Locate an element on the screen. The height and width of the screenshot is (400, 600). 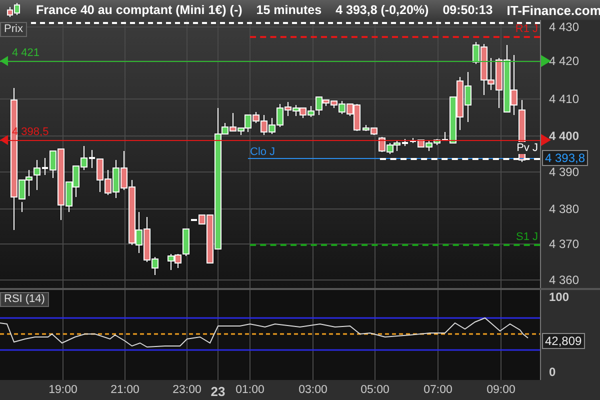
level-label: S1 J is located at coordinates (527, 237).